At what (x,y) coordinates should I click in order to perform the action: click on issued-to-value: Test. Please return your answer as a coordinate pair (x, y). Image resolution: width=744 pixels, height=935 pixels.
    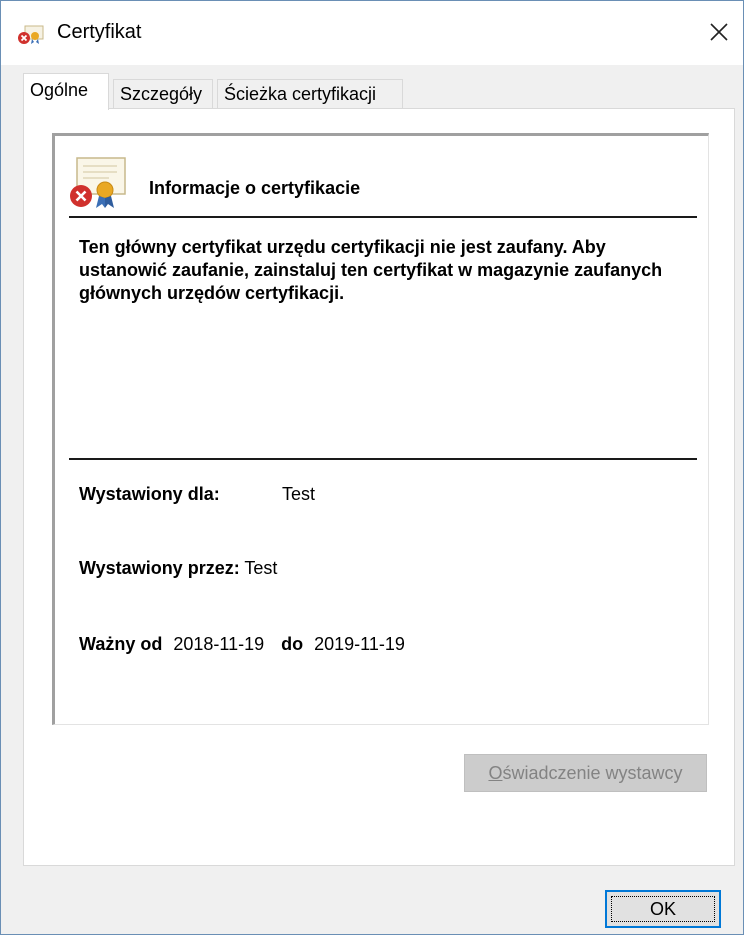
    Looking at the image, I should click on (299, 494).